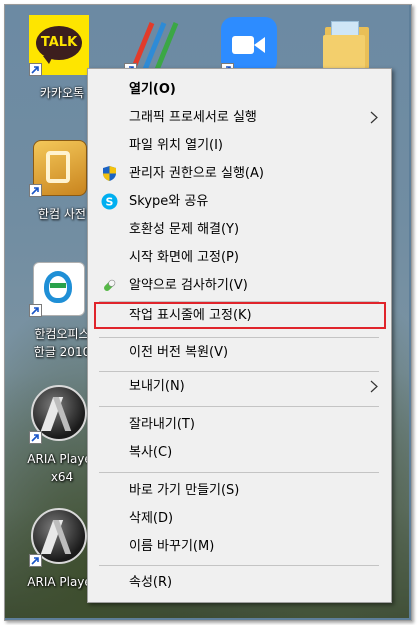  I want to click on menu-item-label: 이전 버전 복원(V), so click(179, 352).